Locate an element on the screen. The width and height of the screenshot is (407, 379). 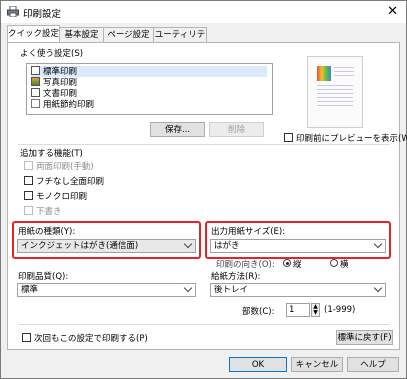
paper-saving-icon is located at coordinates (35, 103).